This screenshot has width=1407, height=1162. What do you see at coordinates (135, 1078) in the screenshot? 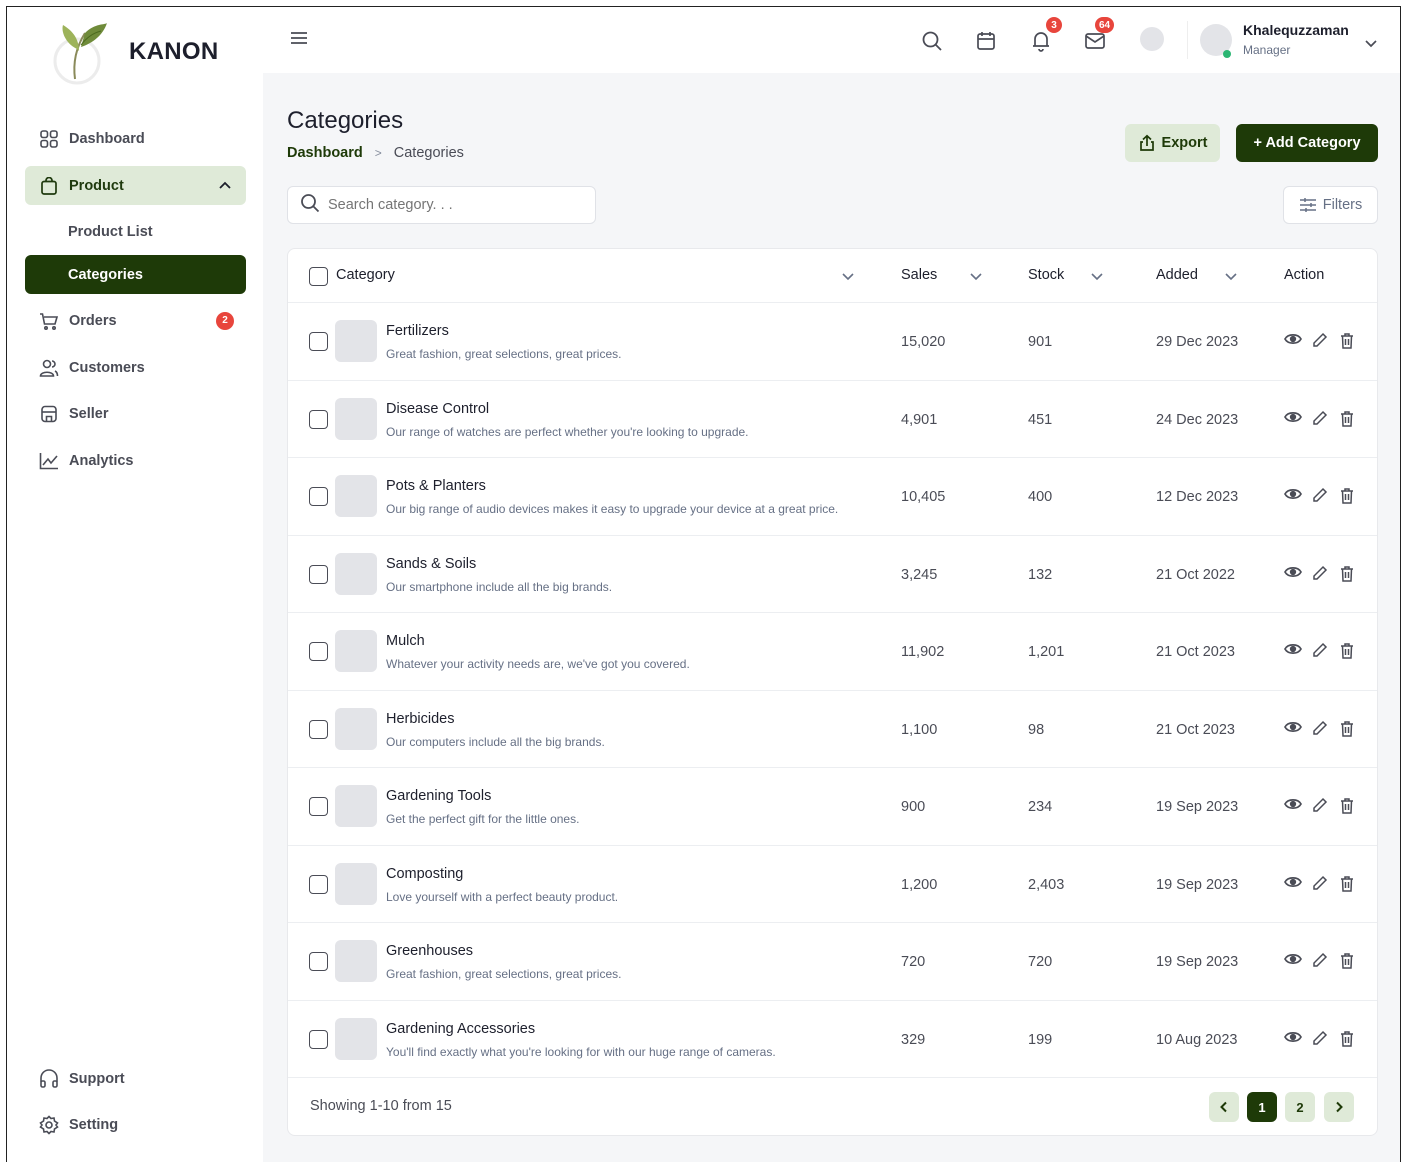
I see `sidebar-item-support: Support` at bounding box center [135, 1078].